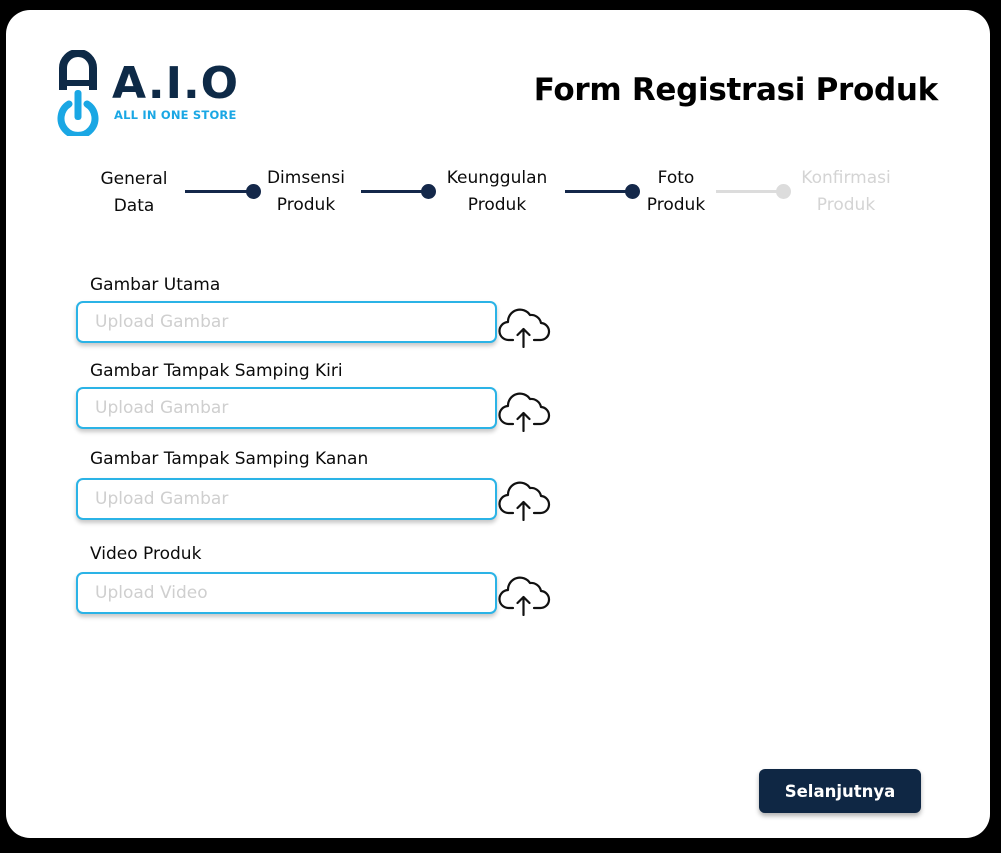  I want to click on gambar-utama-label: Gambar Utama, so click(155, 285).